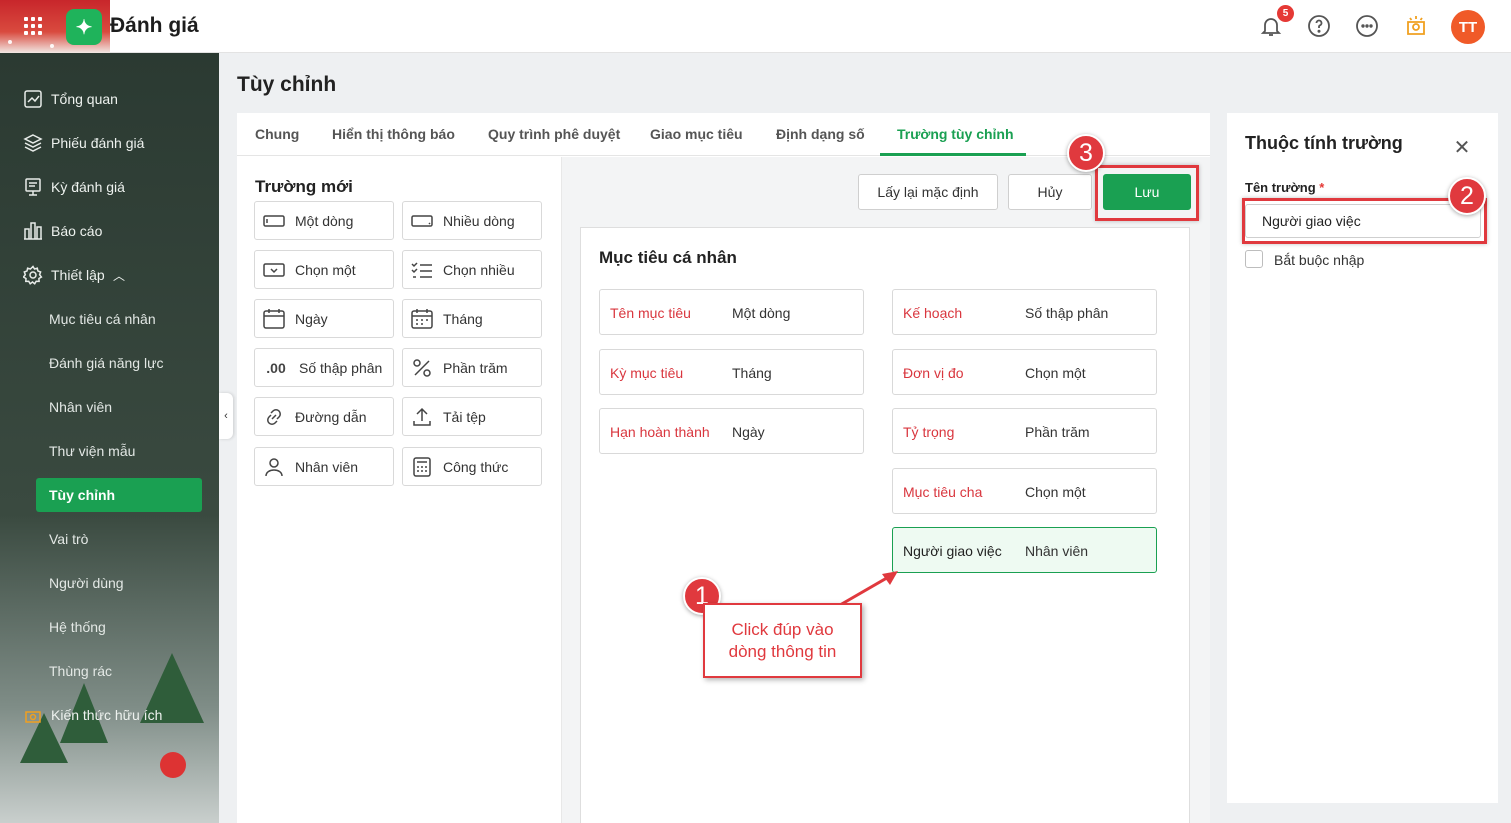 The width and height of the screenshot is (1511, 823). I want to click on top-bar: ✦ Đánh giá 5 TT, so click(755, 26).